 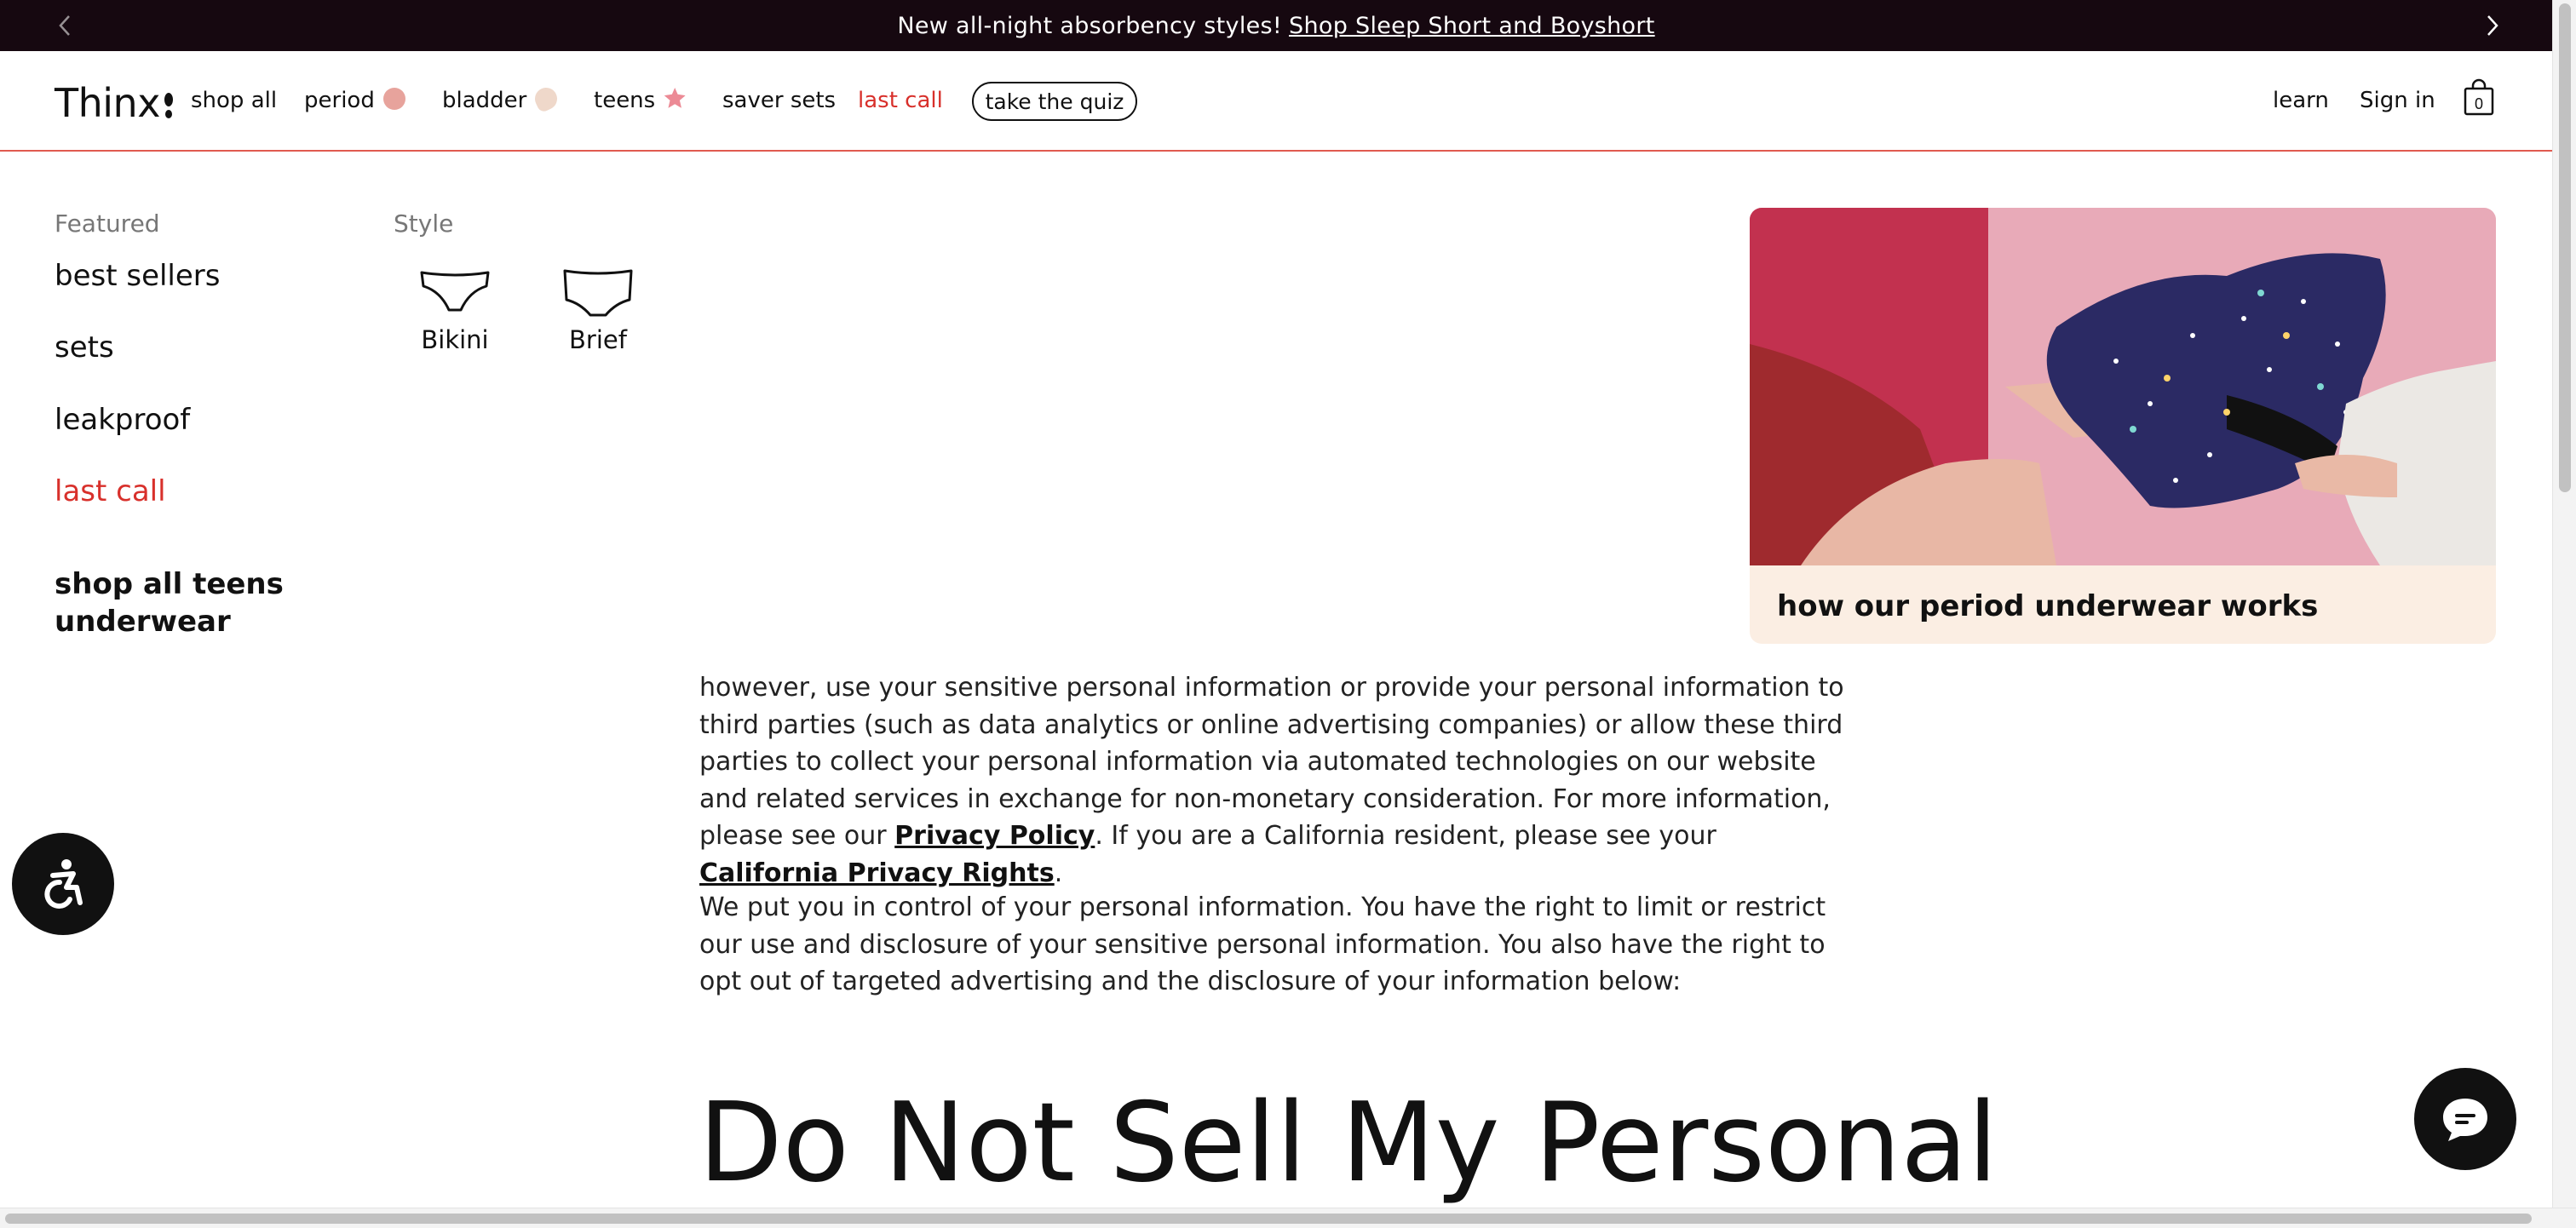 I want to click on nav-saver-sets: saver sets, so click(x=779, y=100).